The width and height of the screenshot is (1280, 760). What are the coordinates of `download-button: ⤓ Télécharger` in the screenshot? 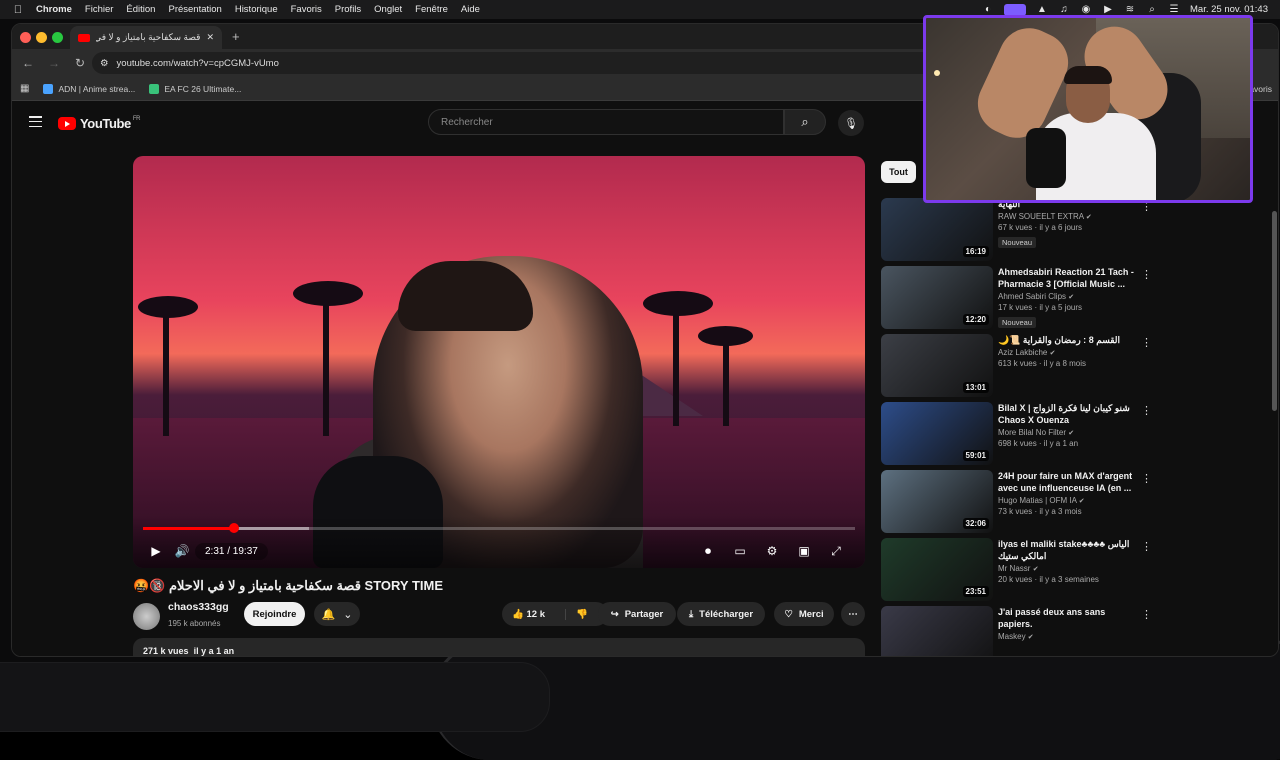 It's located at (721, 614).